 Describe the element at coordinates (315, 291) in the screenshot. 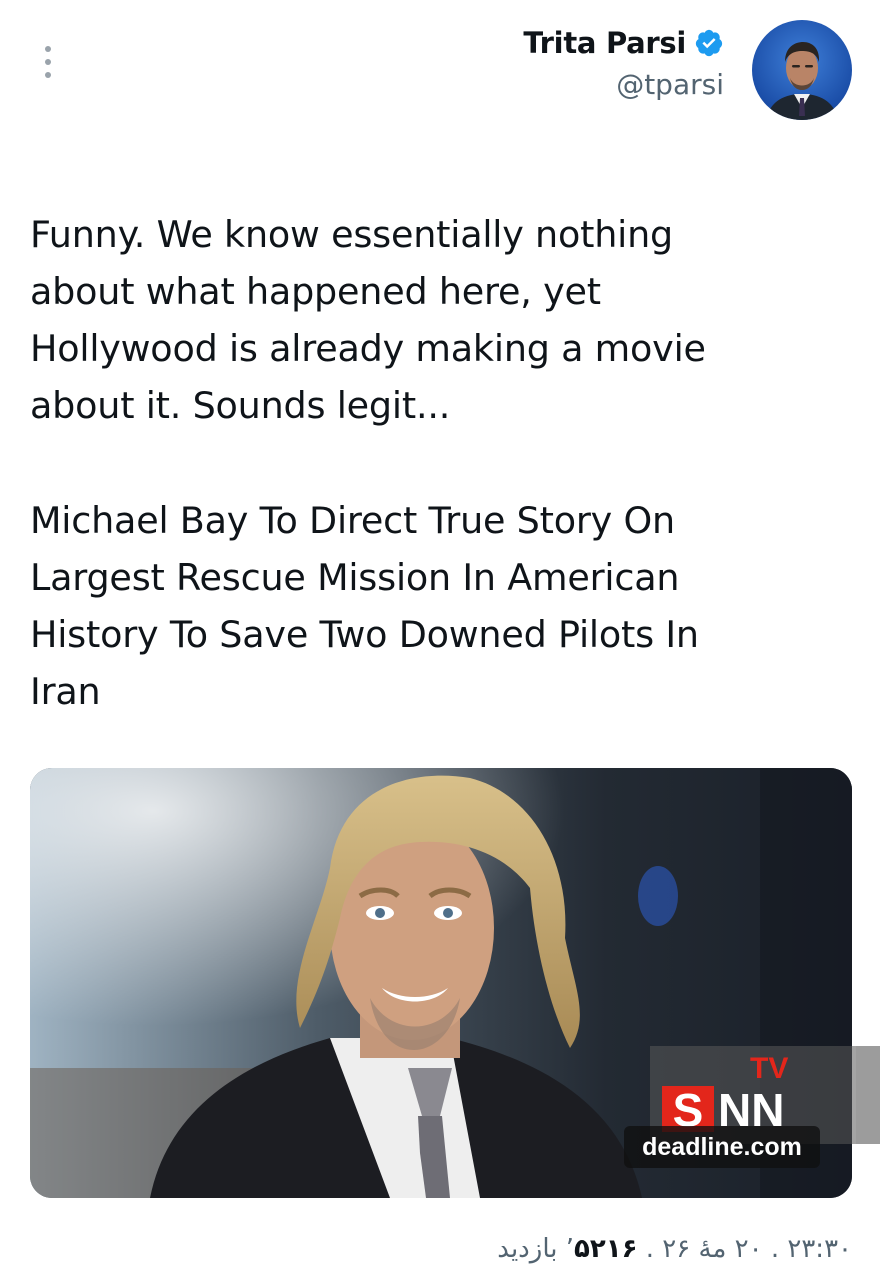

I see `tweet-line: about what happened here, yet` at that location.